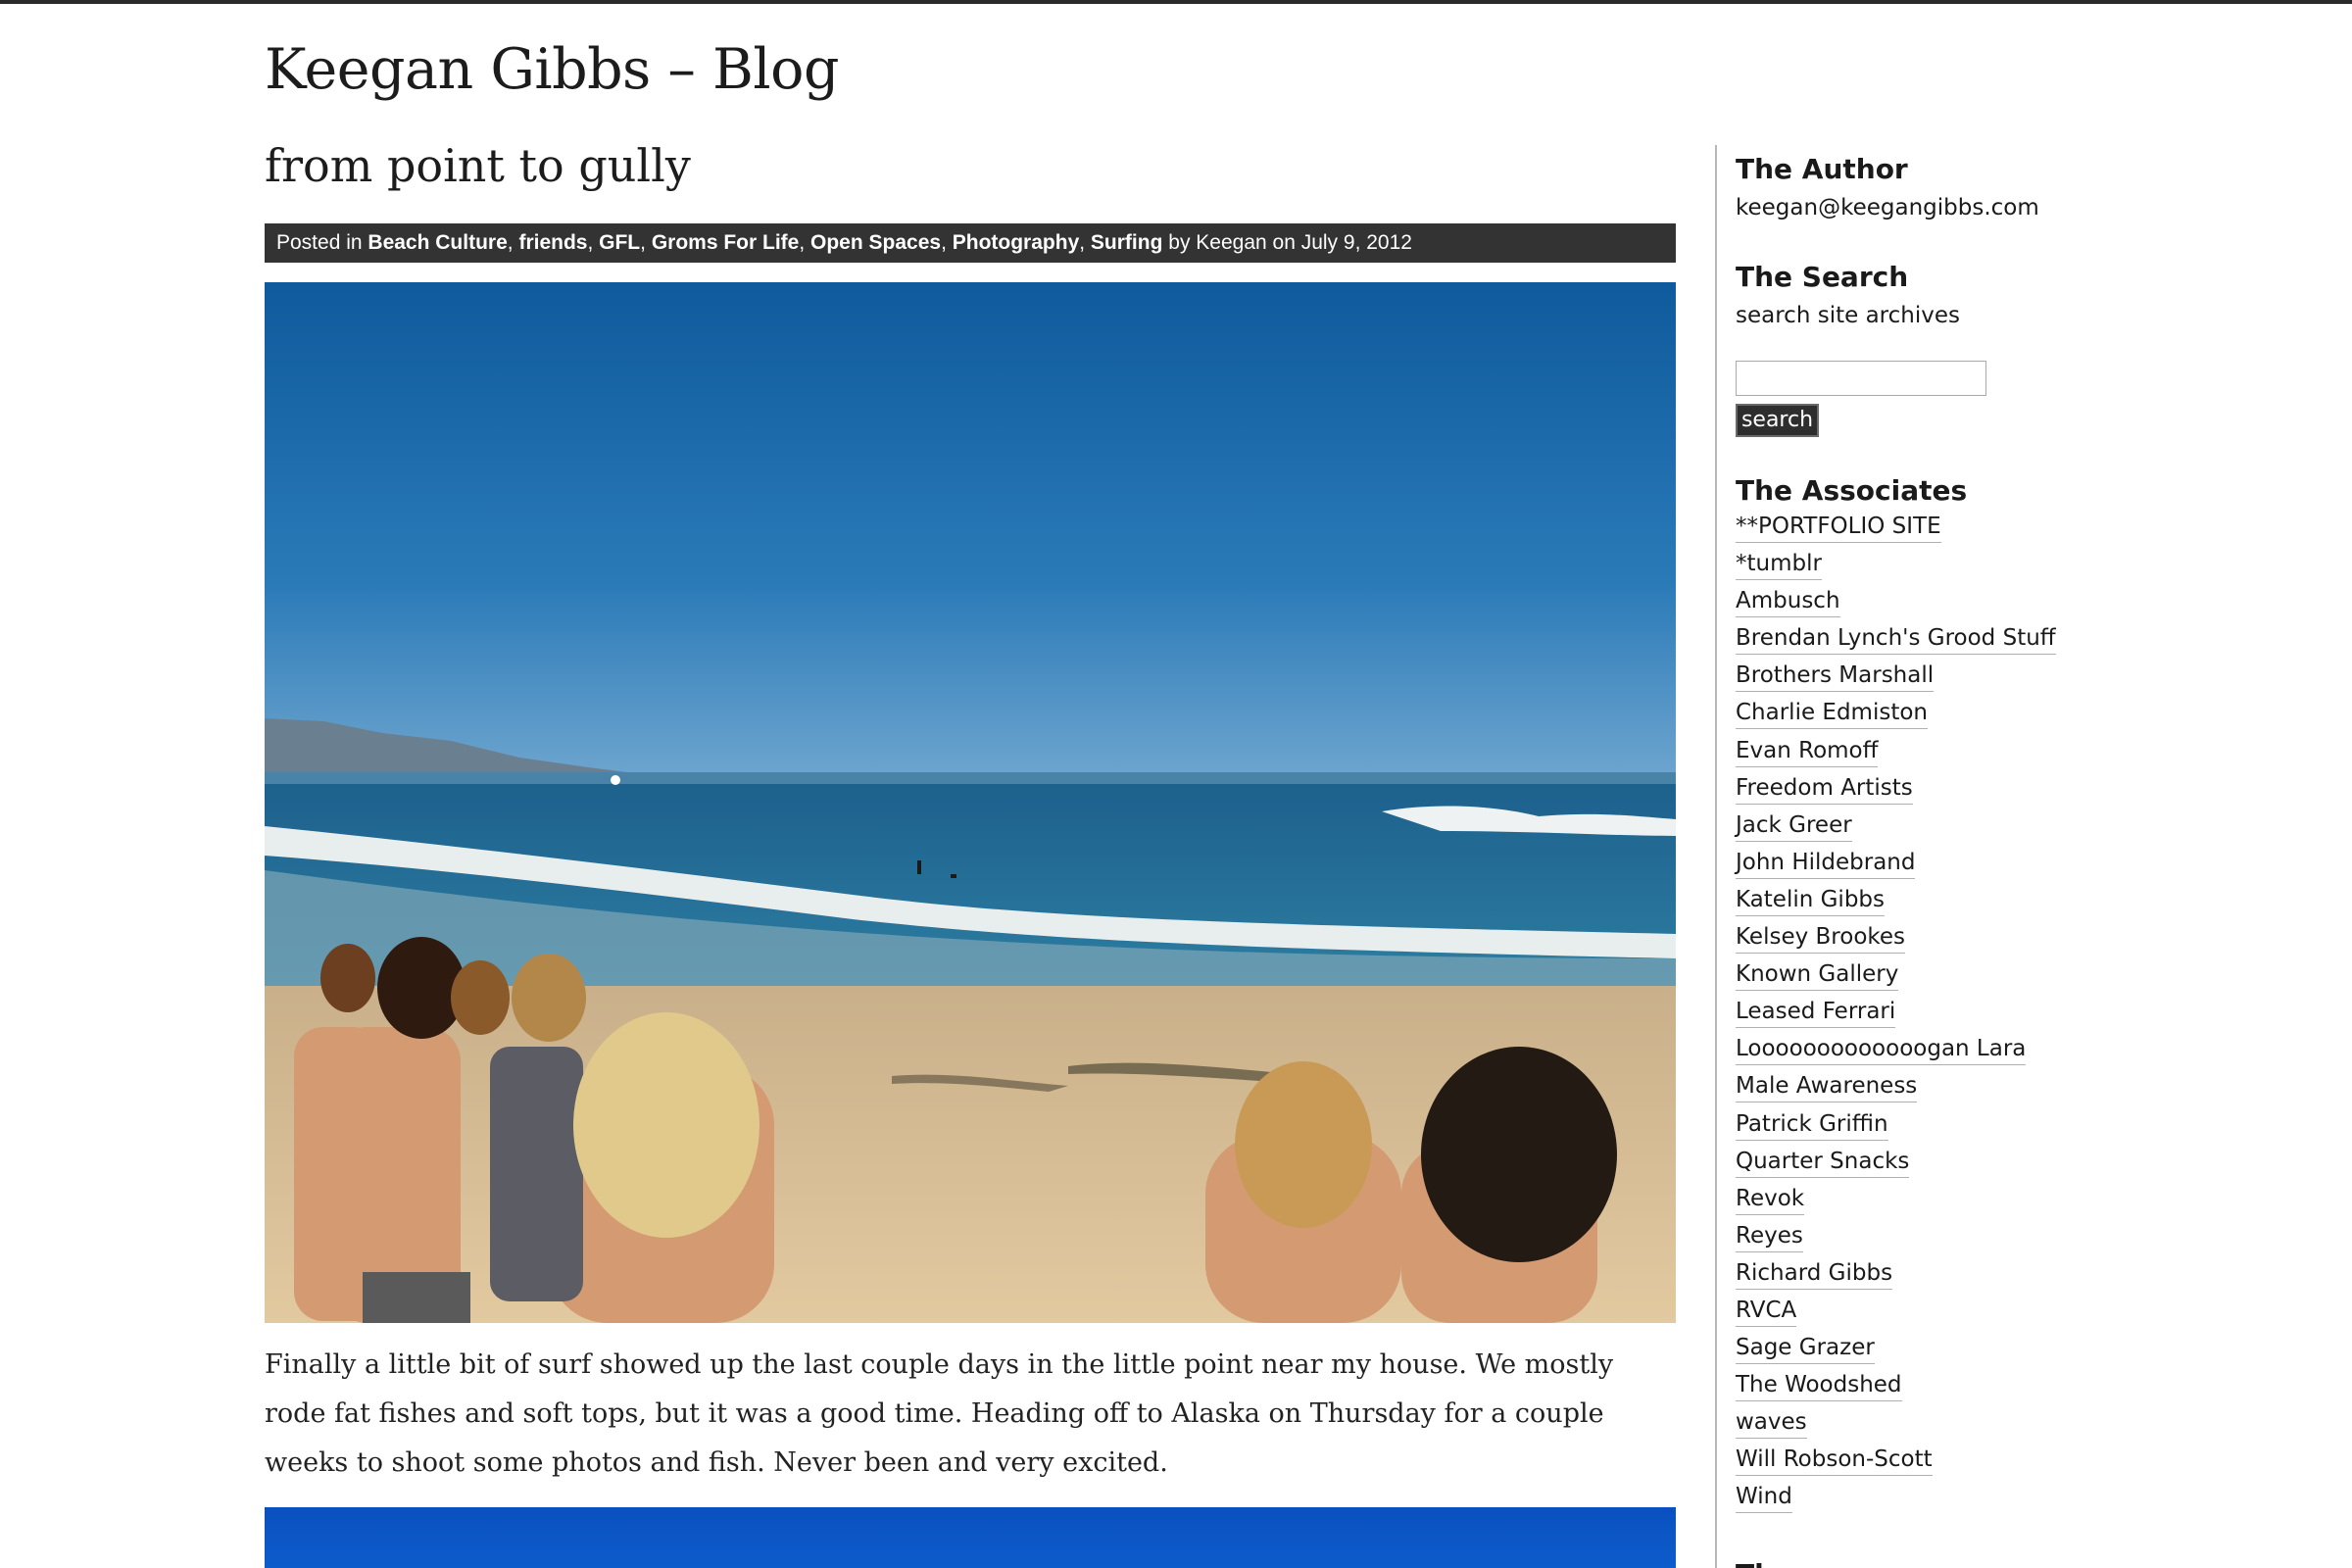 This screenshot has height=1568, width=2352. I want to click on associate-item: Leased Ferrari, so click(1896, 1017).